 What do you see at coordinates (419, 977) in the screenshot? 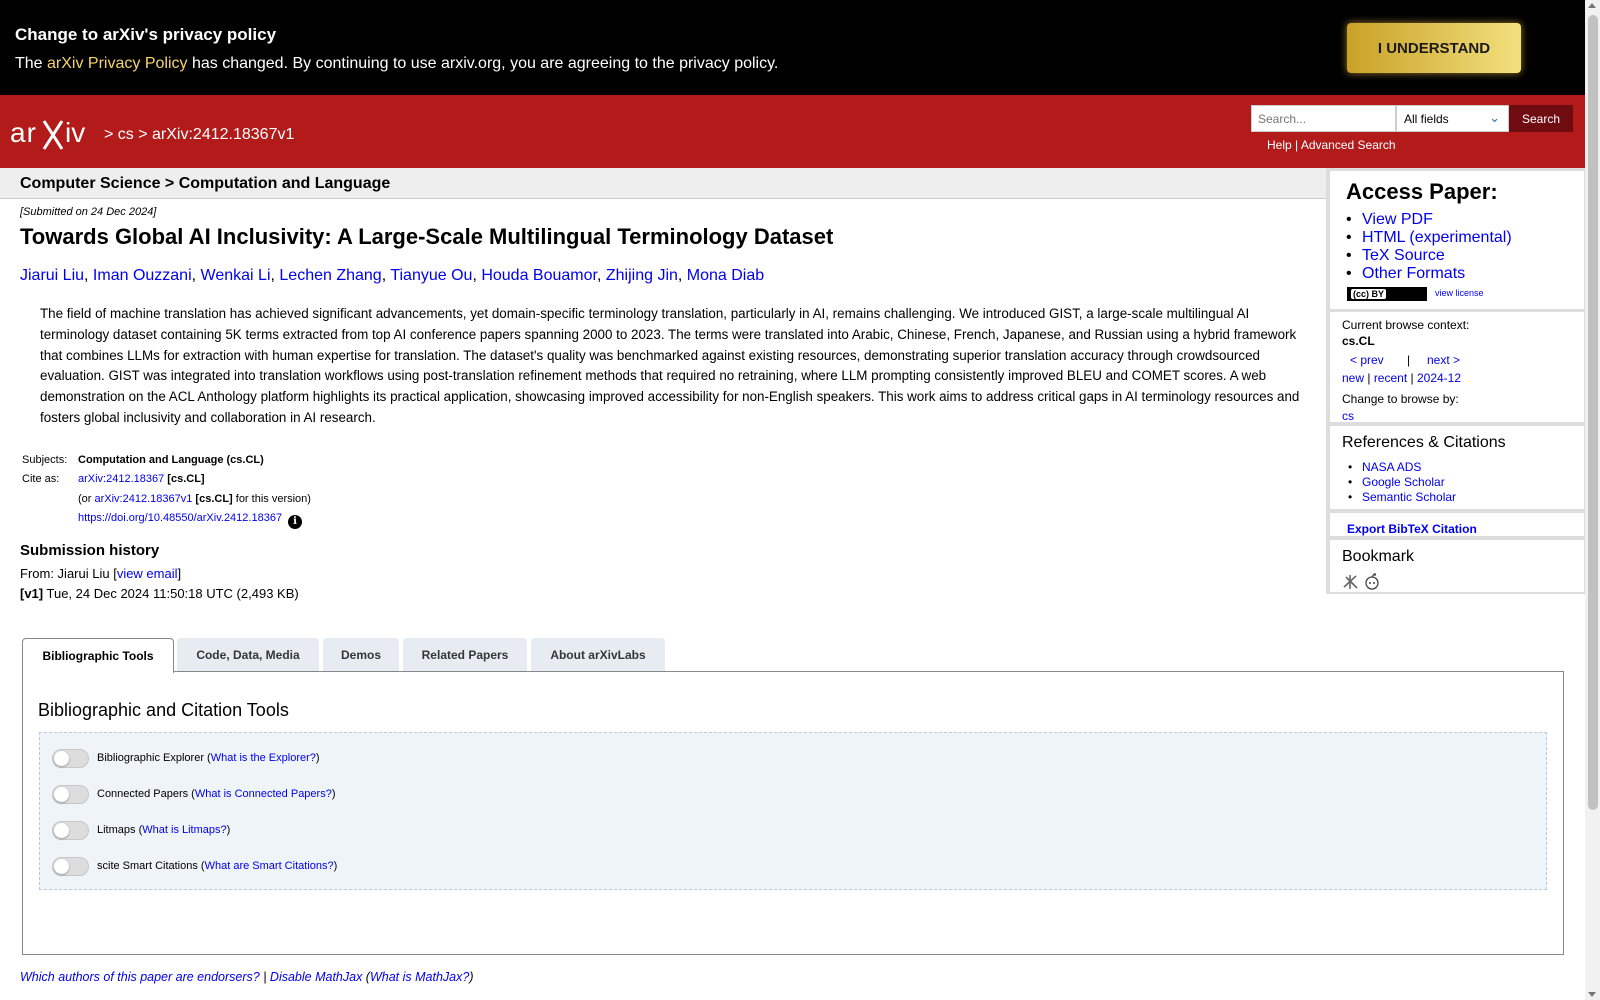
I see `what-is-mathjax-link: What is MathJax?` at bounding box center [419, 977].